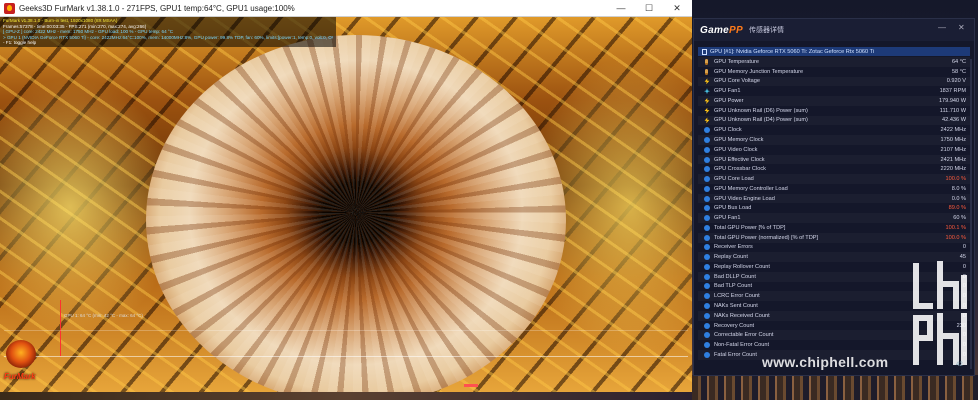  What do you see at coordinates (21, 354) in the screenshot?
I see `furmark-mascot-icon` at bounding box center [21, 354].